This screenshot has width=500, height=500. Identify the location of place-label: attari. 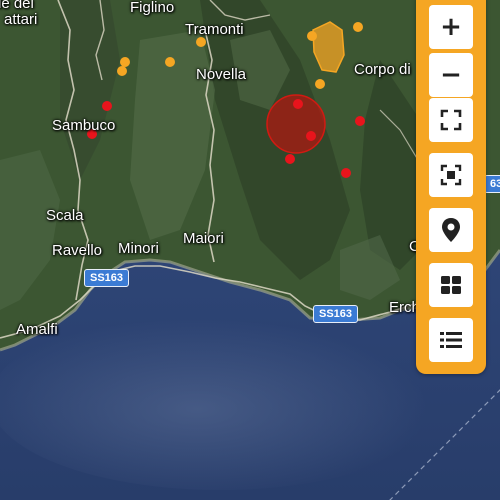
(21, 19).